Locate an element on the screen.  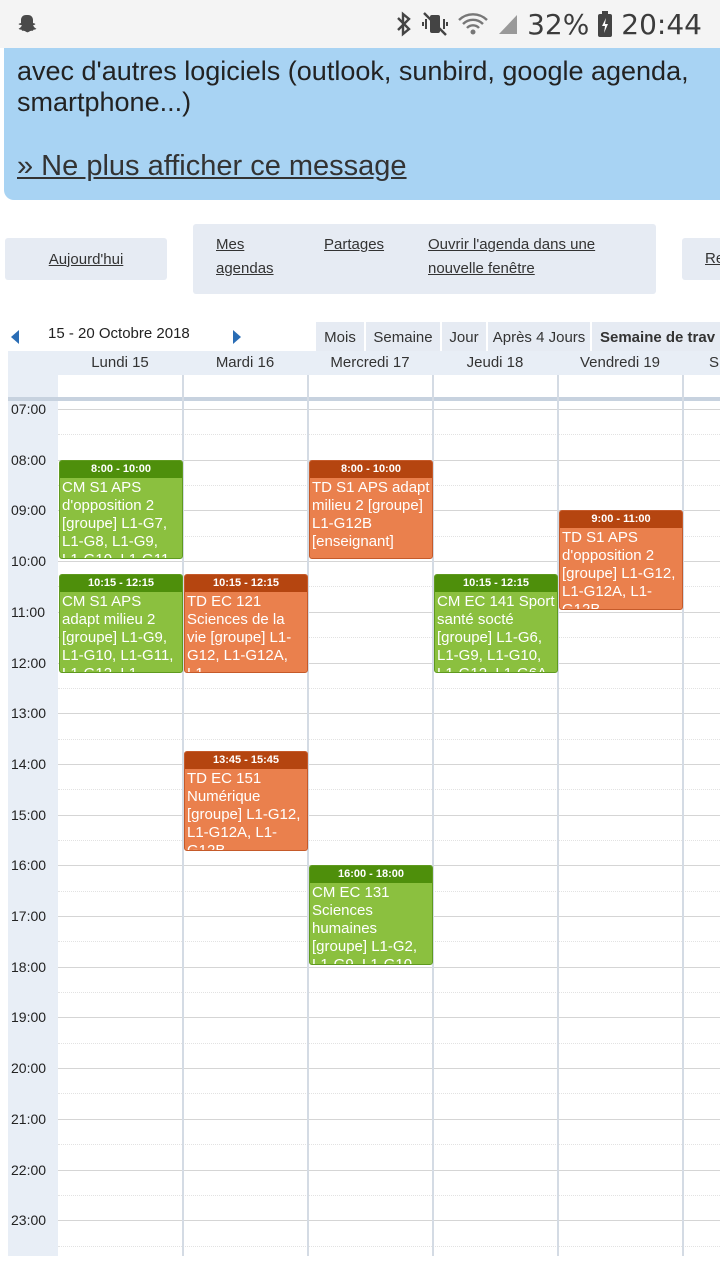
battery-charging-icon is located at coordinates (605, 24).